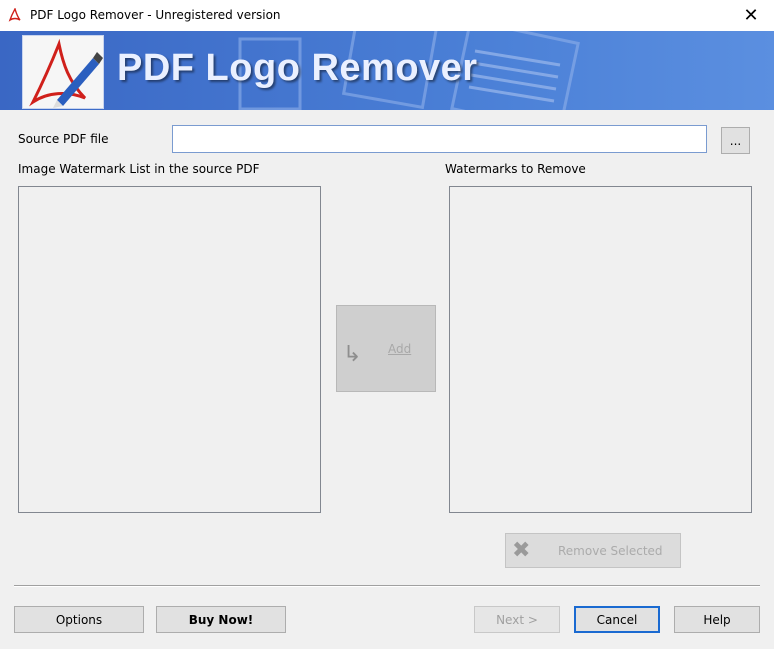 This screenshot has width=774, height=649. I want to click on remove-selected-label: Remove Selected, so click(610, 551).